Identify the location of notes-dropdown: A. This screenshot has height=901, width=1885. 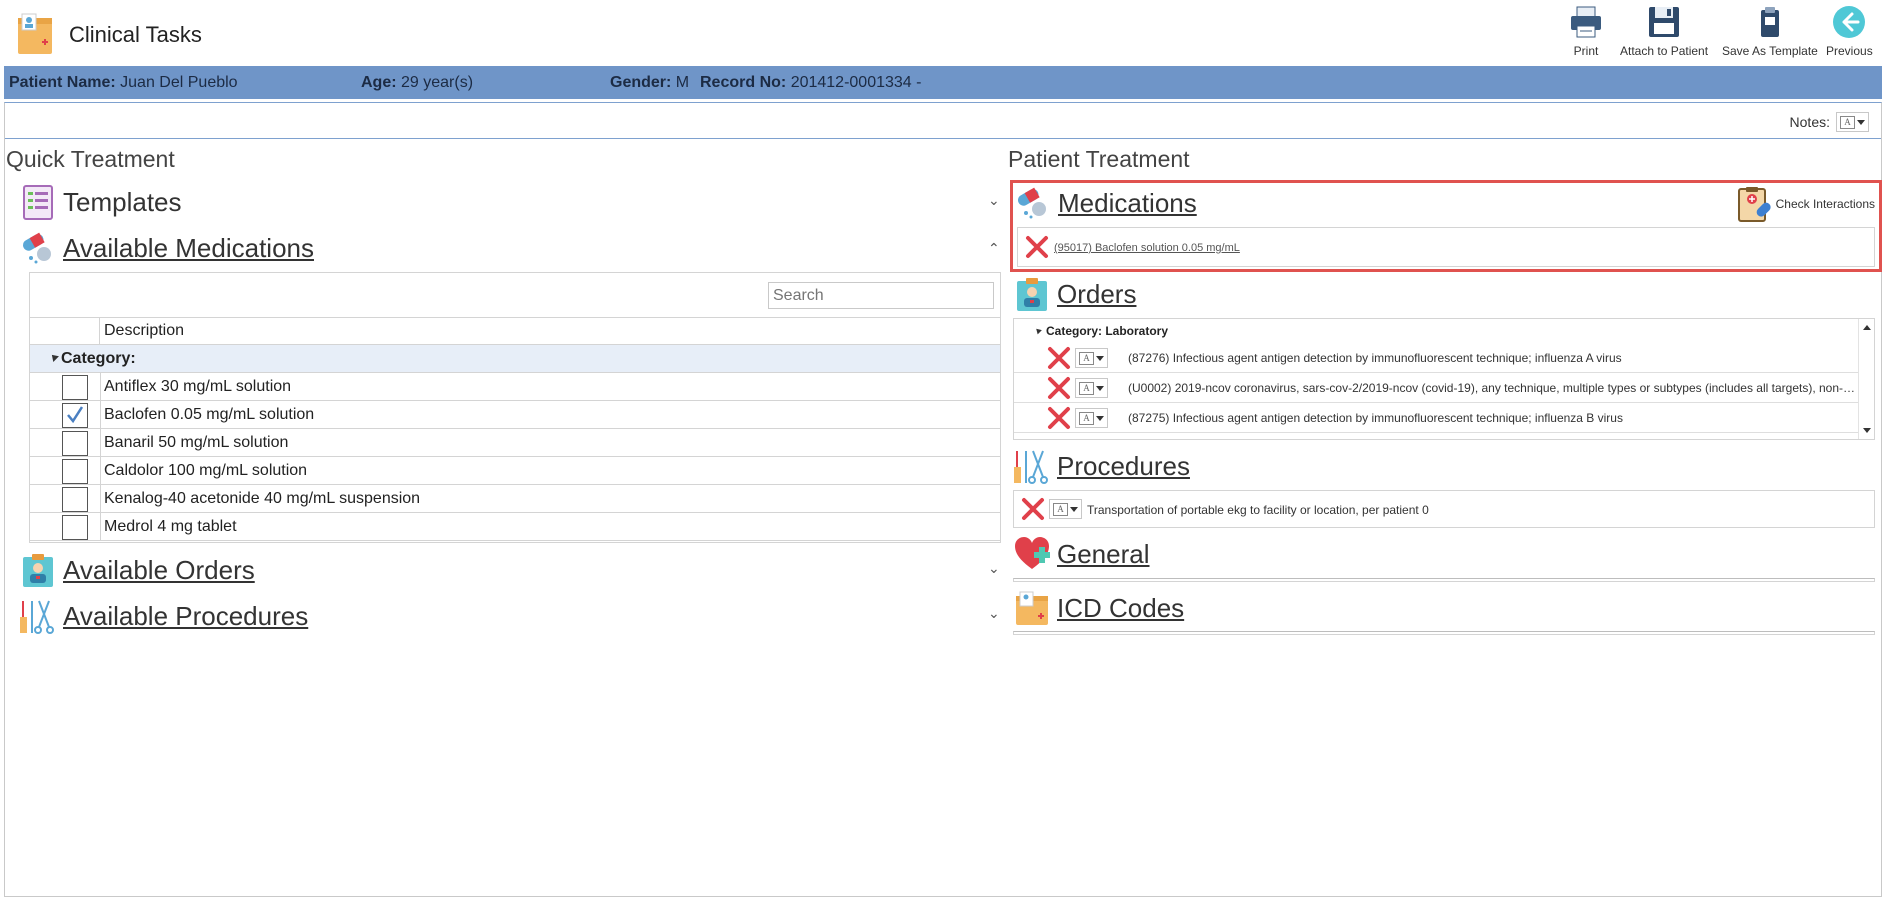
(1852, 122).